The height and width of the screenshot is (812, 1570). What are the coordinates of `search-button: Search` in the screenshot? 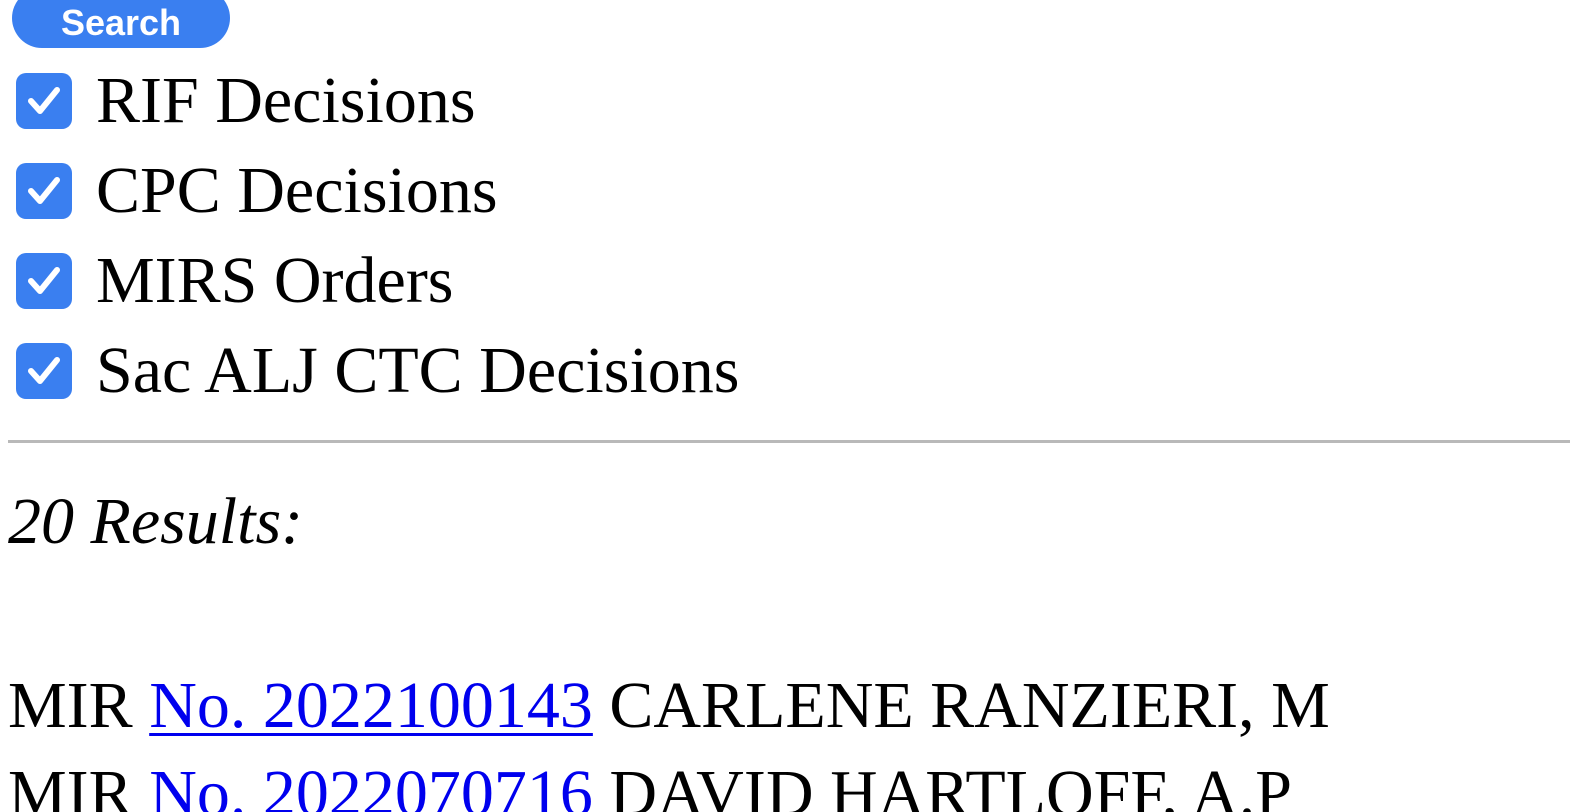 It's located at (121, 24).